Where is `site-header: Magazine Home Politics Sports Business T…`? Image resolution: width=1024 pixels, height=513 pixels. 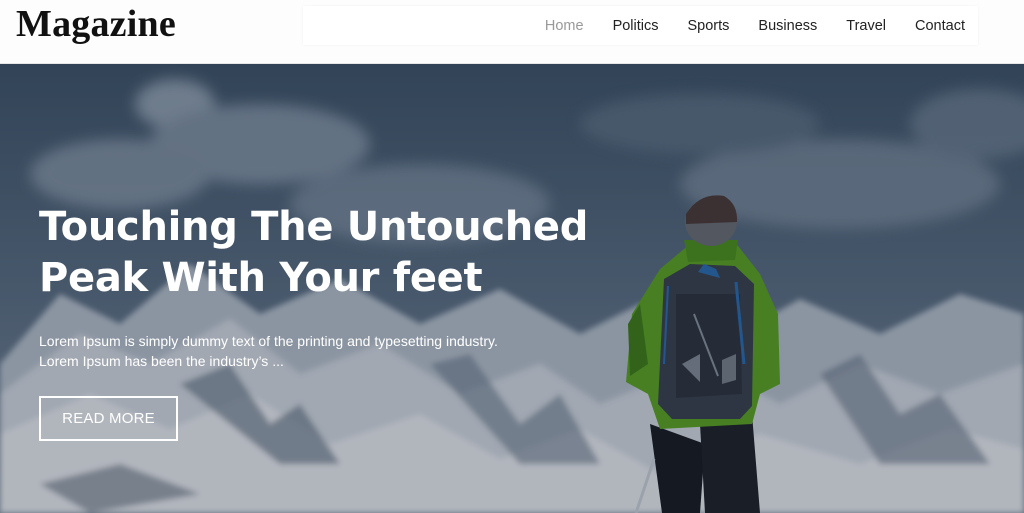 site-header: Magazine Home Politics Sports Business T… is located at coordinates (512, 32).